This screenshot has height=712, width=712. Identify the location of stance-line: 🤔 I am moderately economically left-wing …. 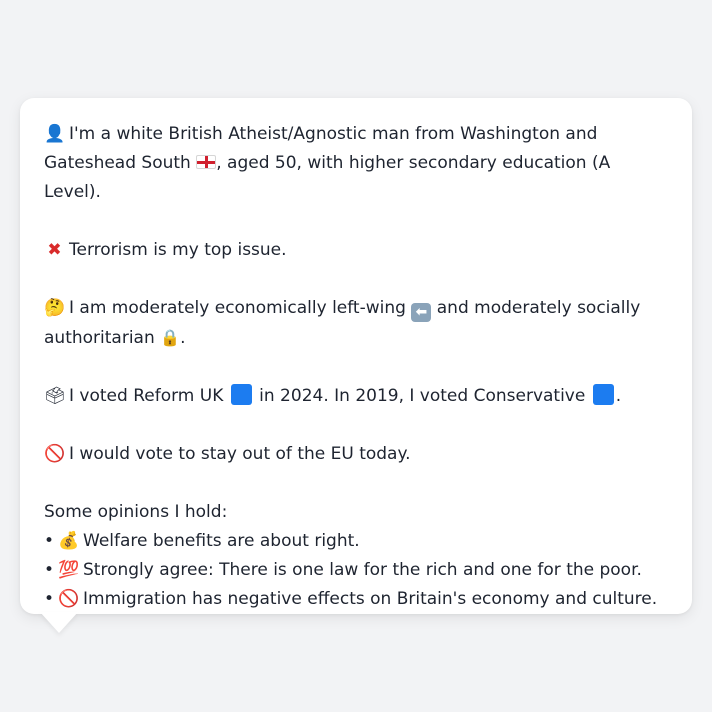
(356, 323).